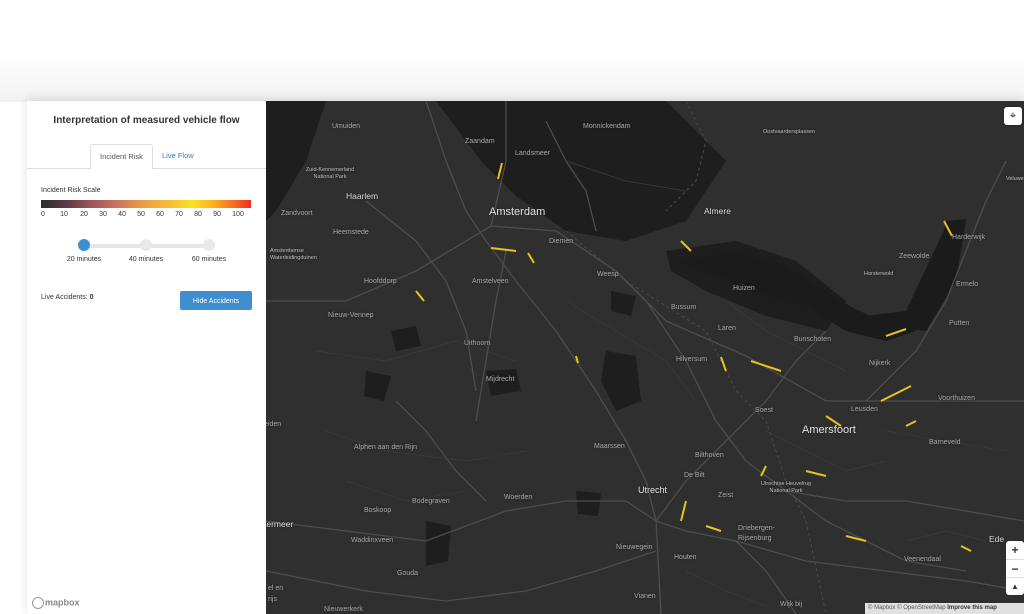 The width and height of the screenshot is (1024, 614). What do you see at coordinates (103, 214) in the screenshot?
I see `scale-tick: 30` at bounding box center [103, 214].